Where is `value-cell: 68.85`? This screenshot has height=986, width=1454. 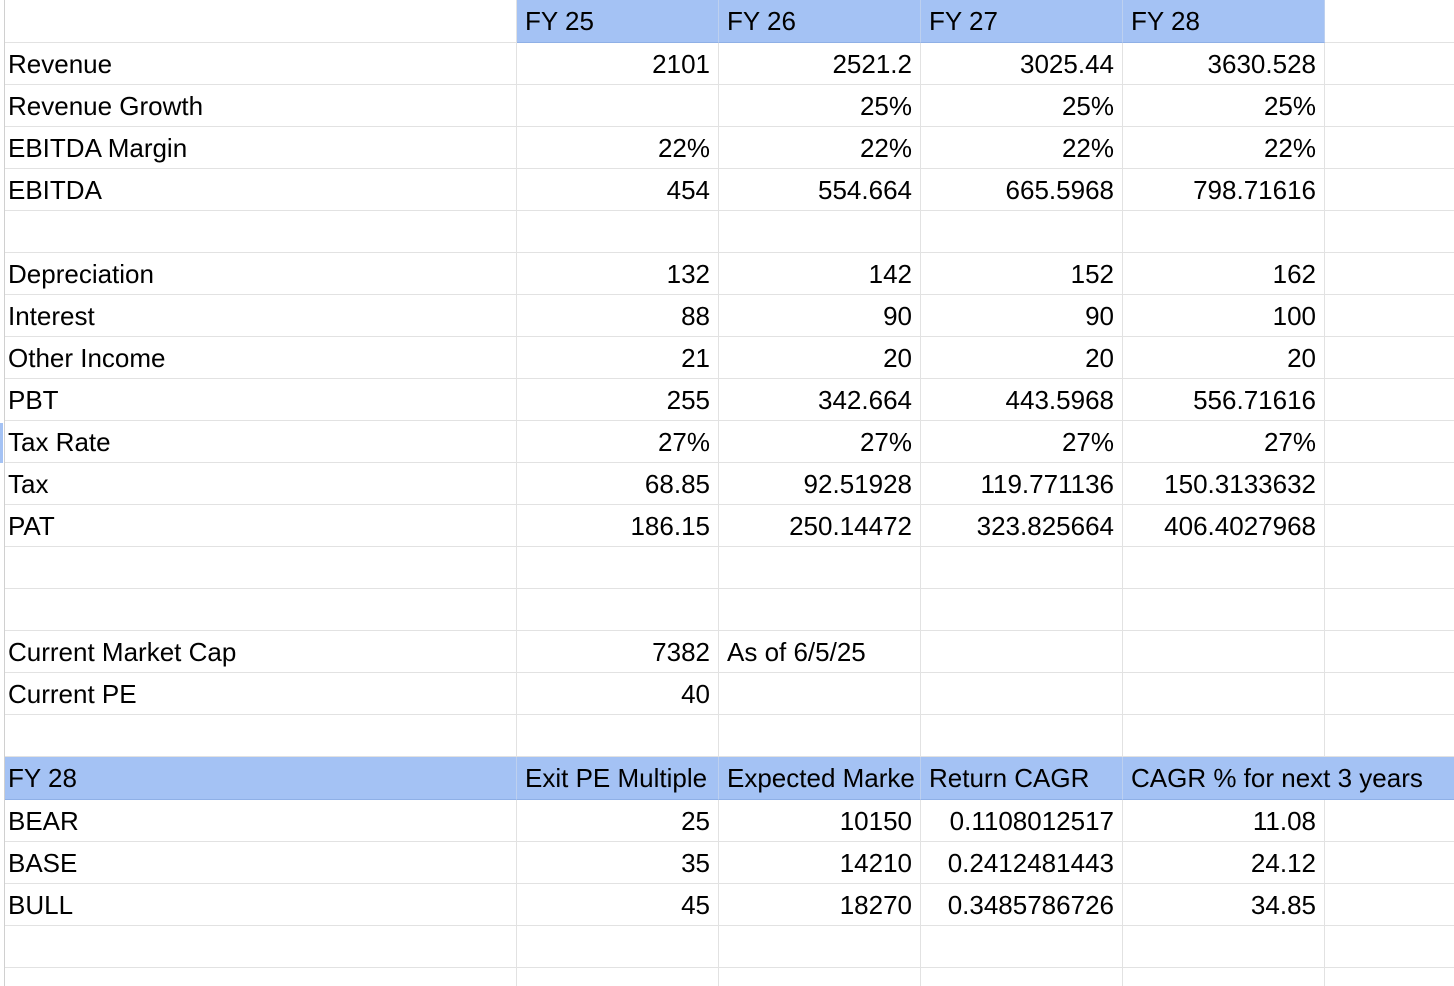
value-cell: 68.85 is located at coordinates (618, 484).